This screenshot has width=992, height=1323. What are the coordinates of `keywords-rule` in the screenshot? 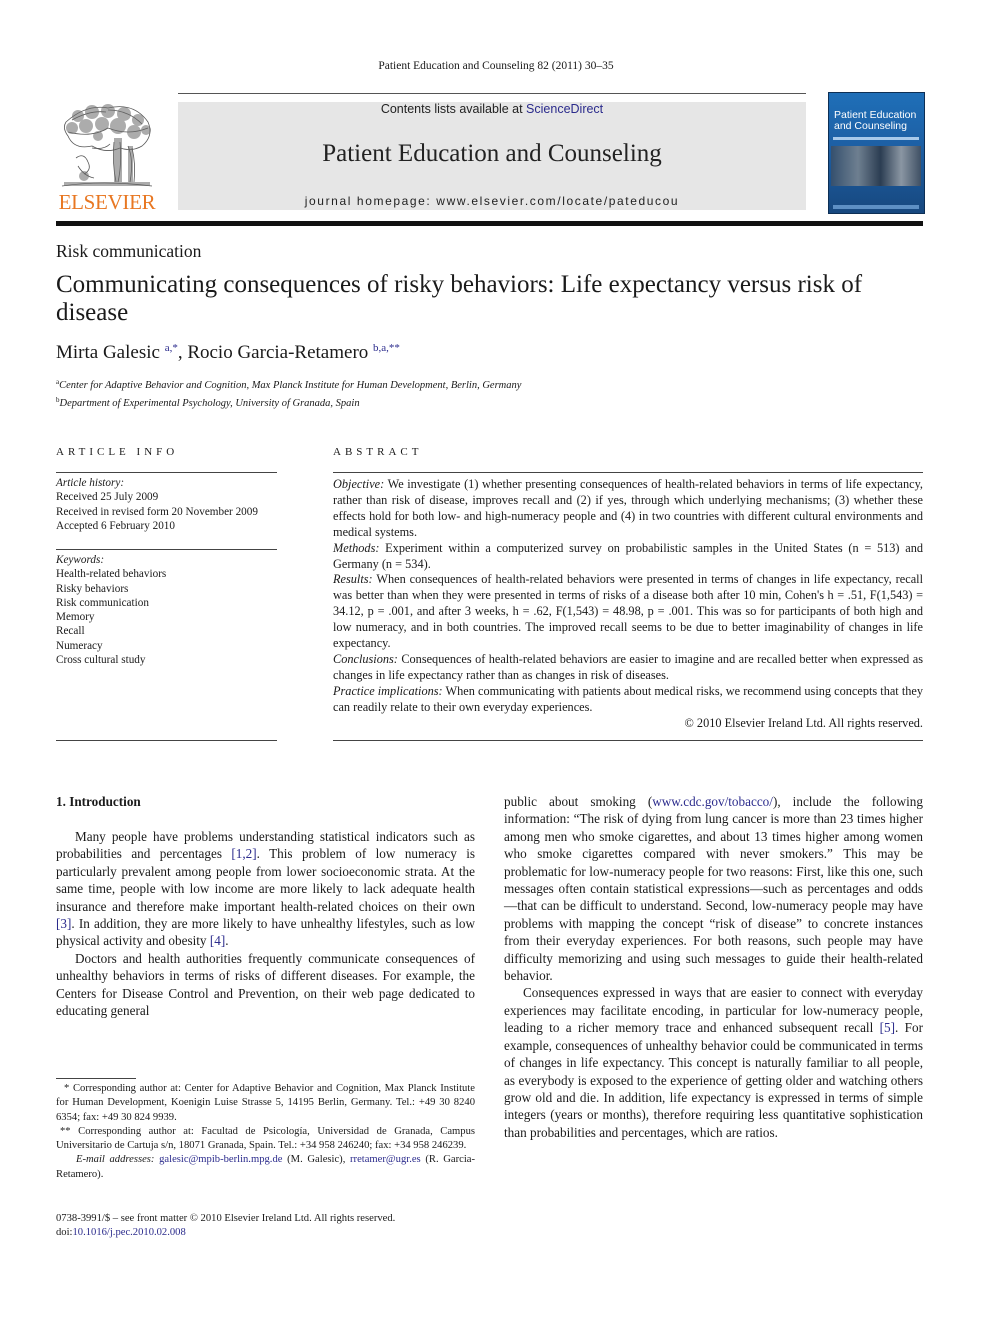 It's located at (166, 549).